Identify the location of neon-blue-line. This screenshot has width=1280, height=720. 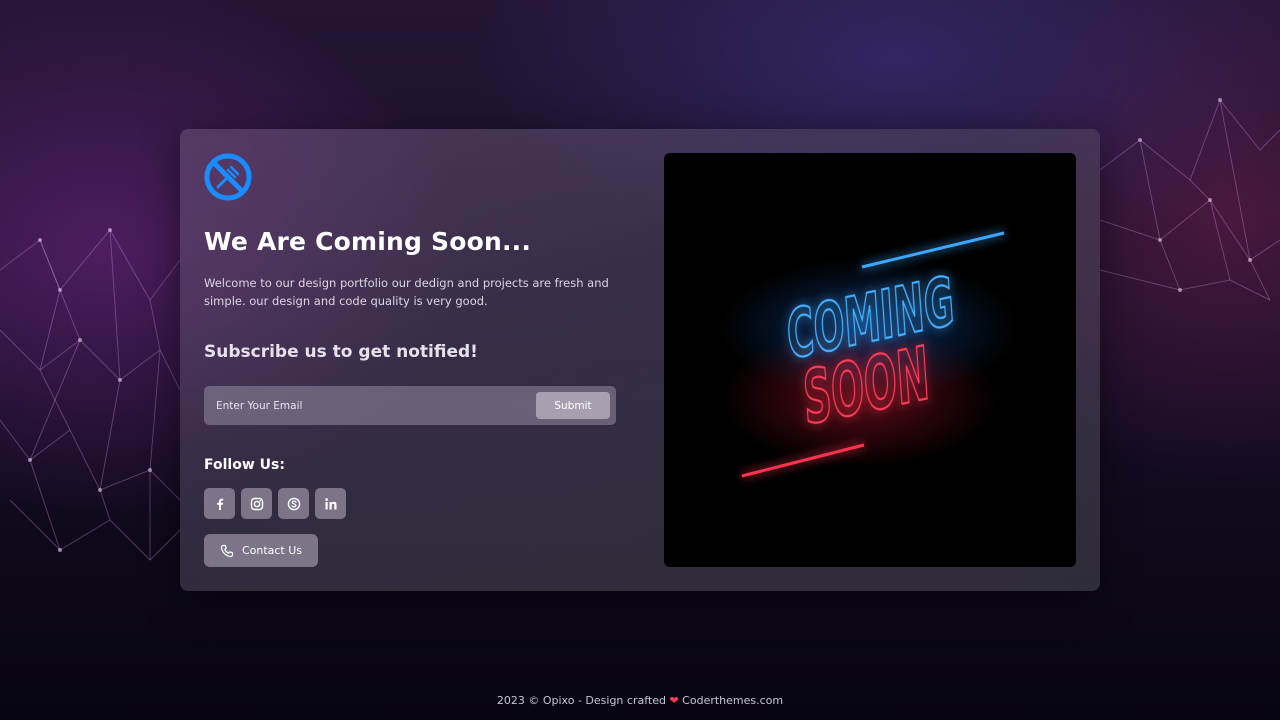
(933, 250).